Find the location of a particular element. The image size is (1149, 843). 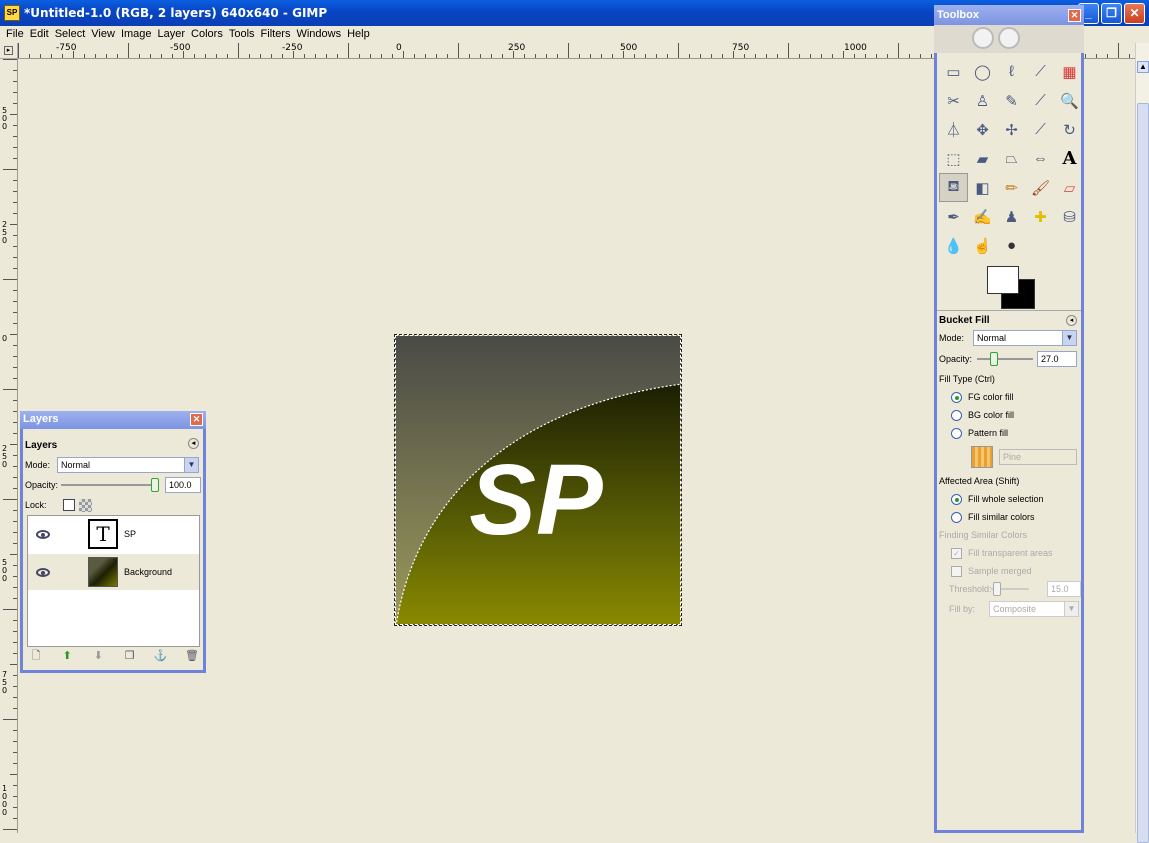

pencil-icon: ✏ is located at coordinates (1011, 187).